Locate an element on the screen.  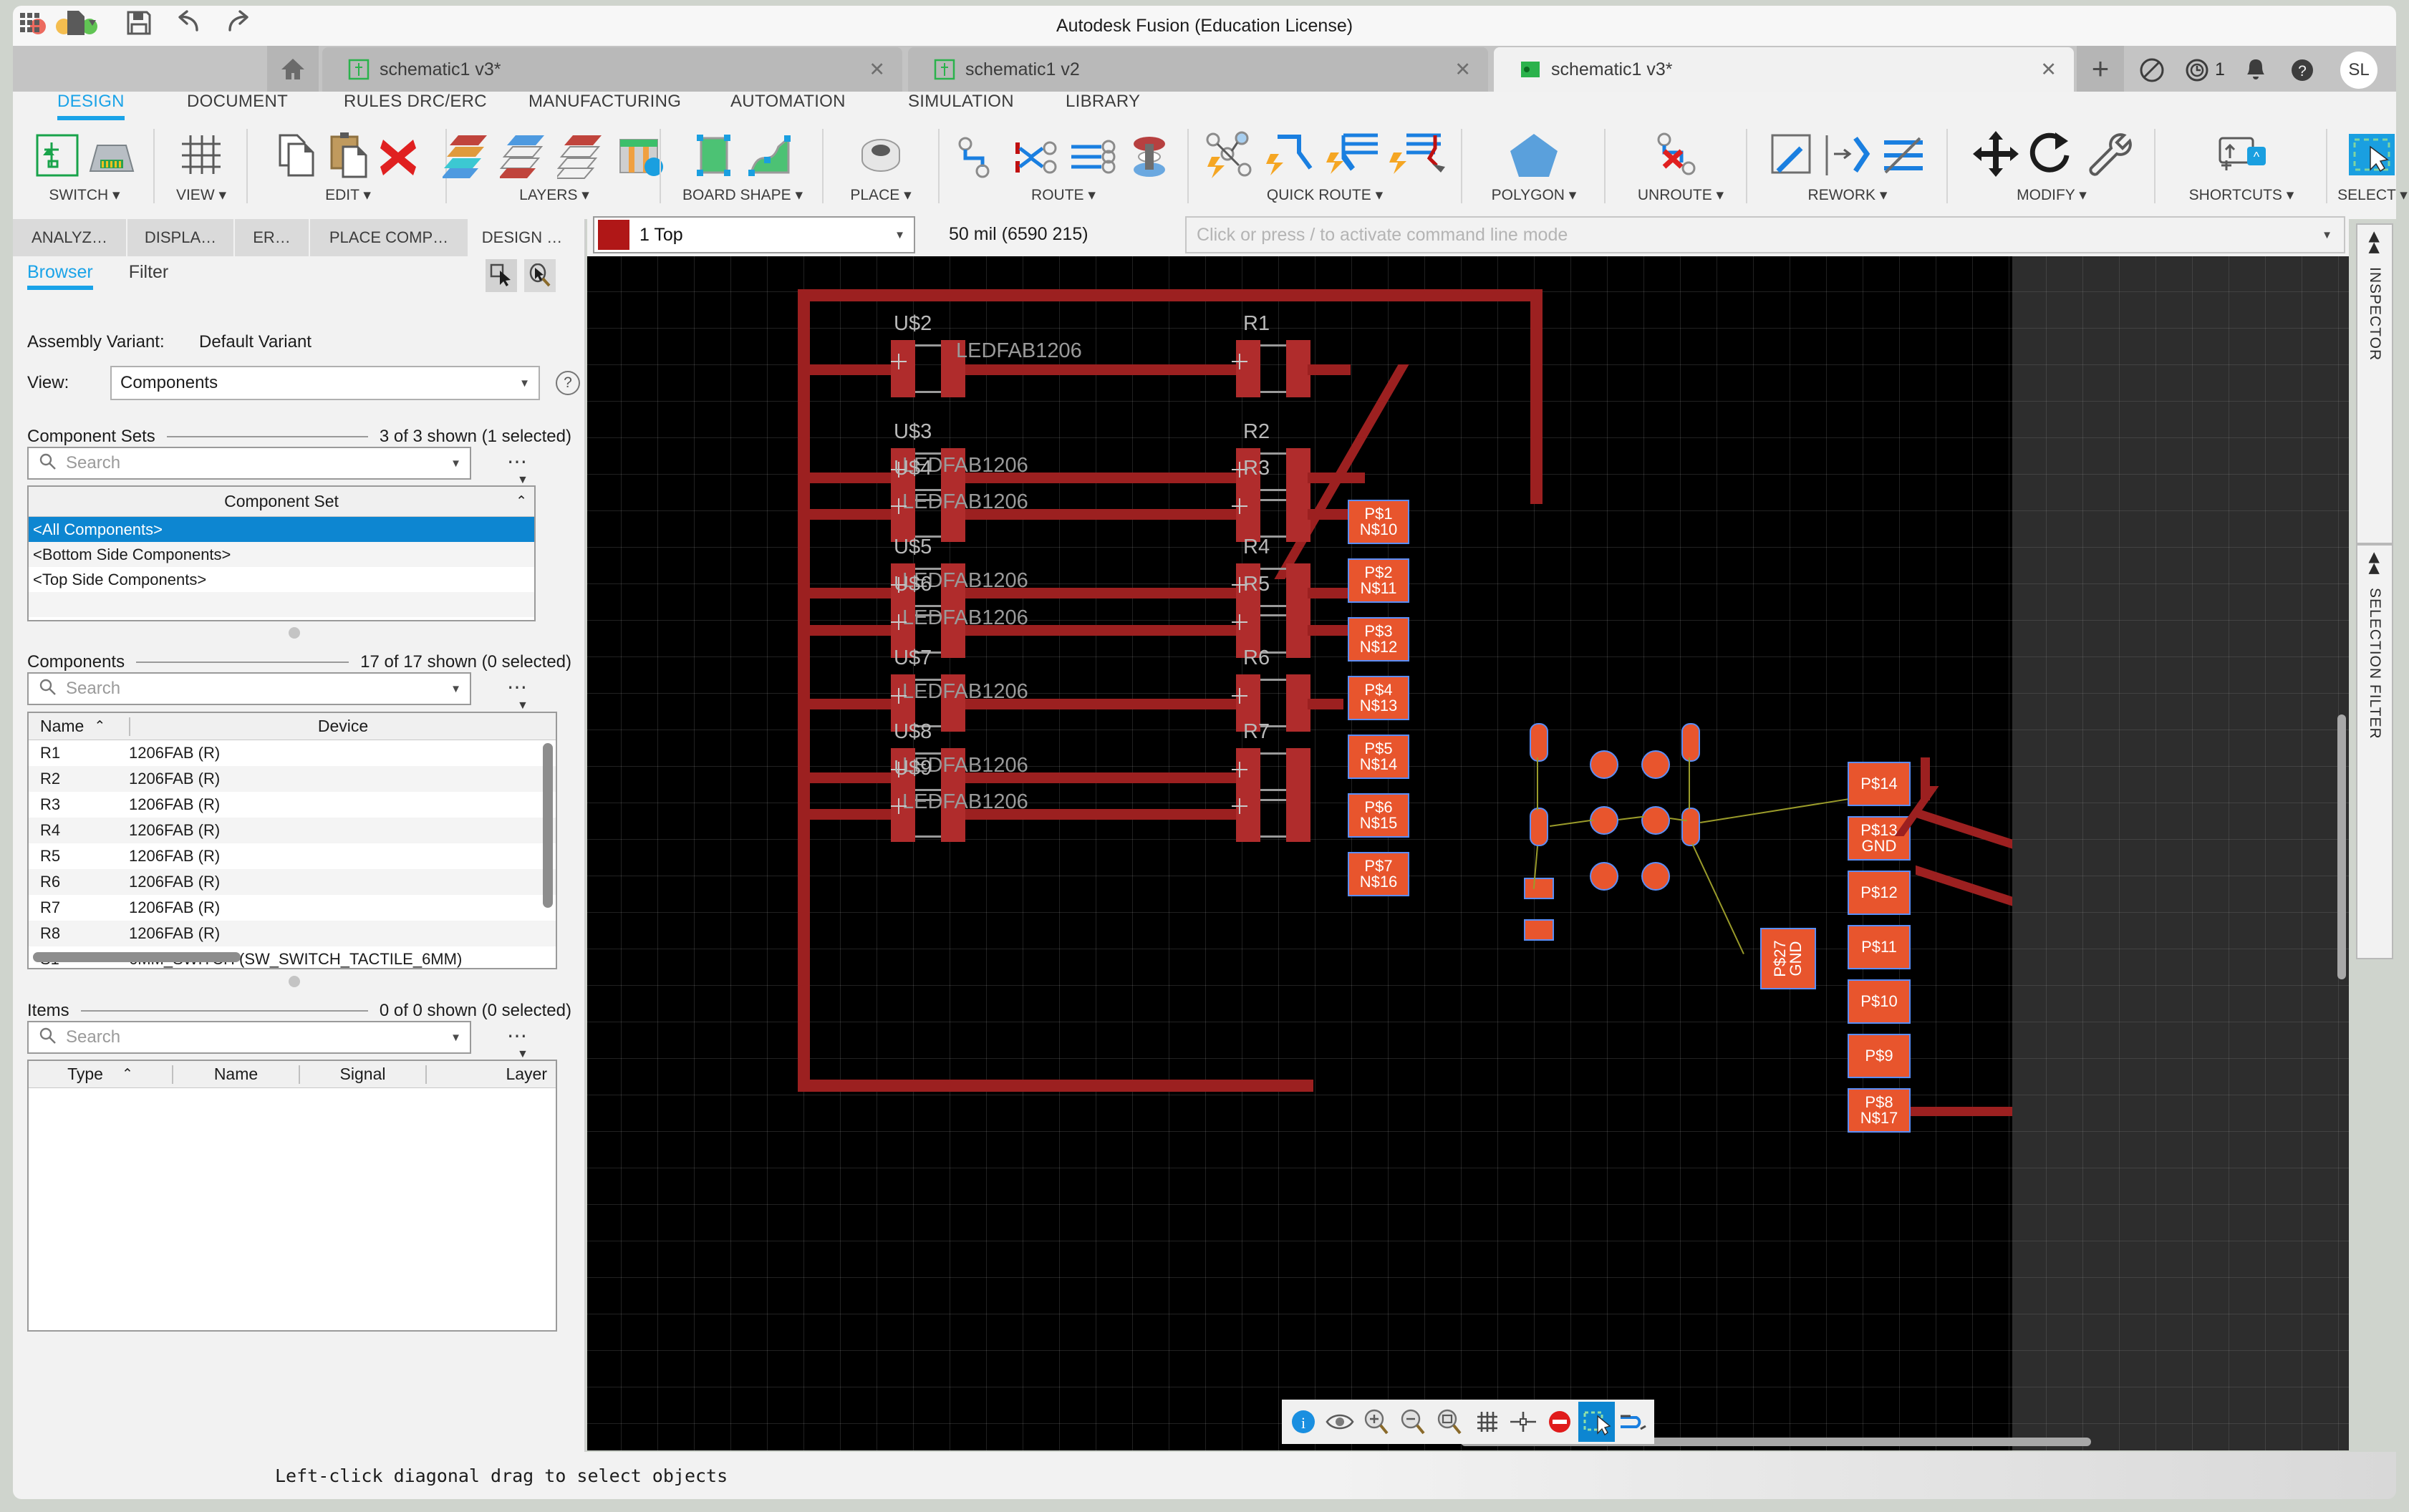
table-row: R4 1206FAB (R) is located at coordinates (292, 830).